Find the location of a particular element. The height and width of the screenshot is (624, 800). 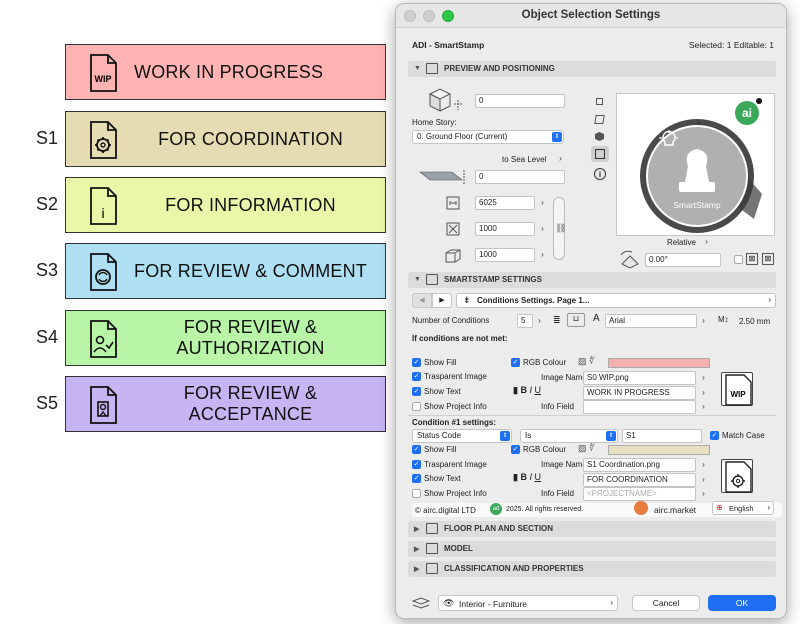

fill-color-swatch is located at coordinates (659, 363).